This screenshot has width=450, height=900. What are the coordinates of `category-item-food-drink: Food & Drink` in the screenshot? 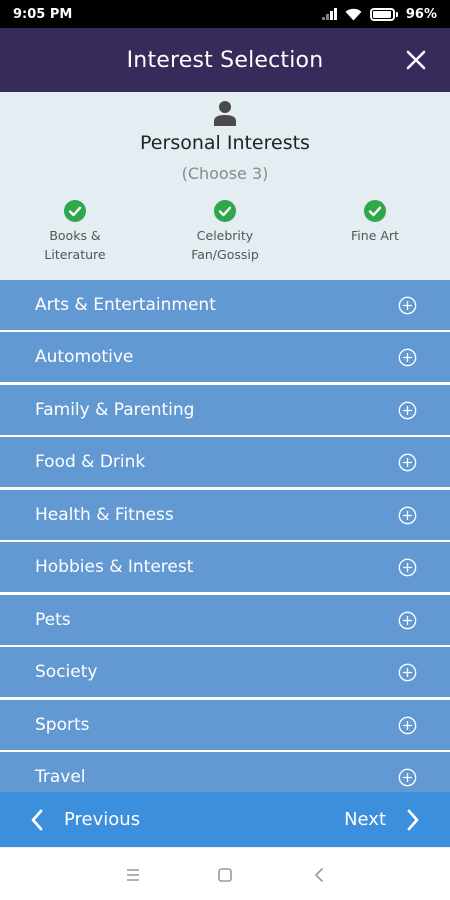 It's located at (225, 462).